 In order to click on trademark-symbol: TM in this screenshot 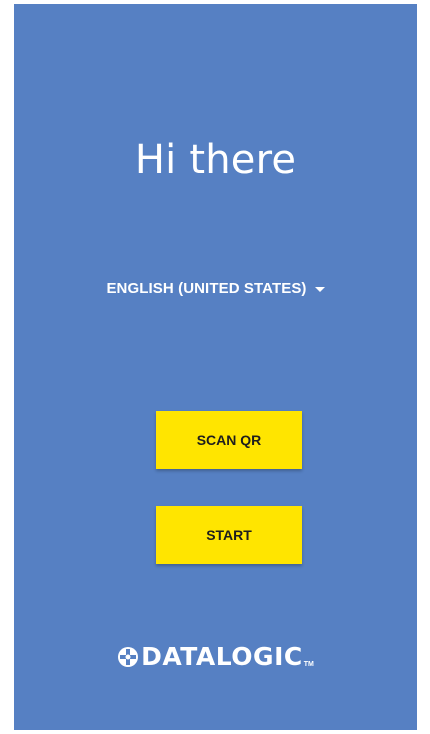, I will do `click(308, 664)`.